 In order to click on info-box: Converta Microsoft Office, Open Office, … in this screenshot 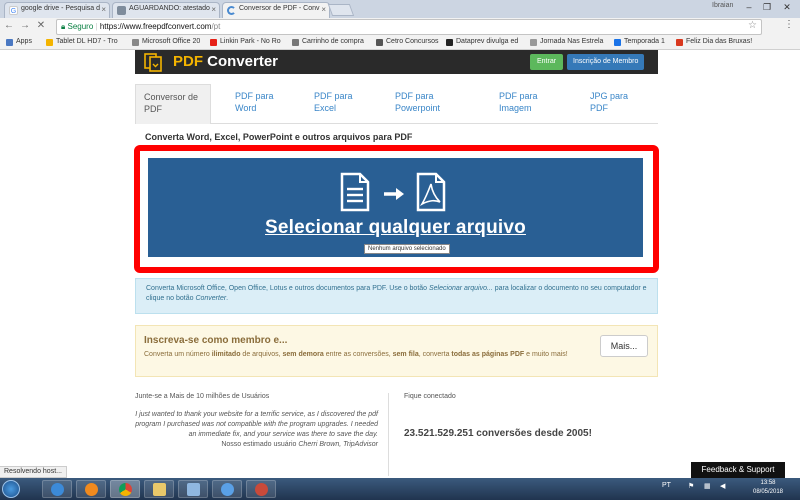, I will do `click(396, 296)`.